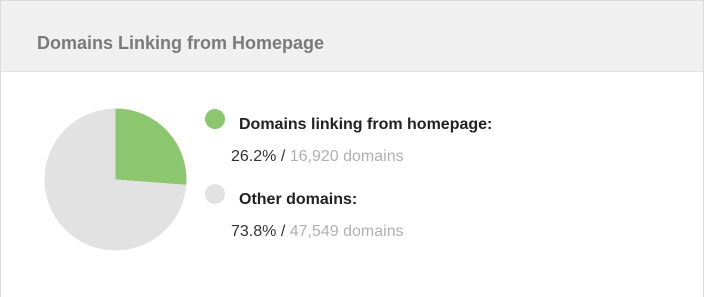  Describe the element at coordinates (254, 156) in the screenshot. I see `legend-percent: 26.2%` at that location.